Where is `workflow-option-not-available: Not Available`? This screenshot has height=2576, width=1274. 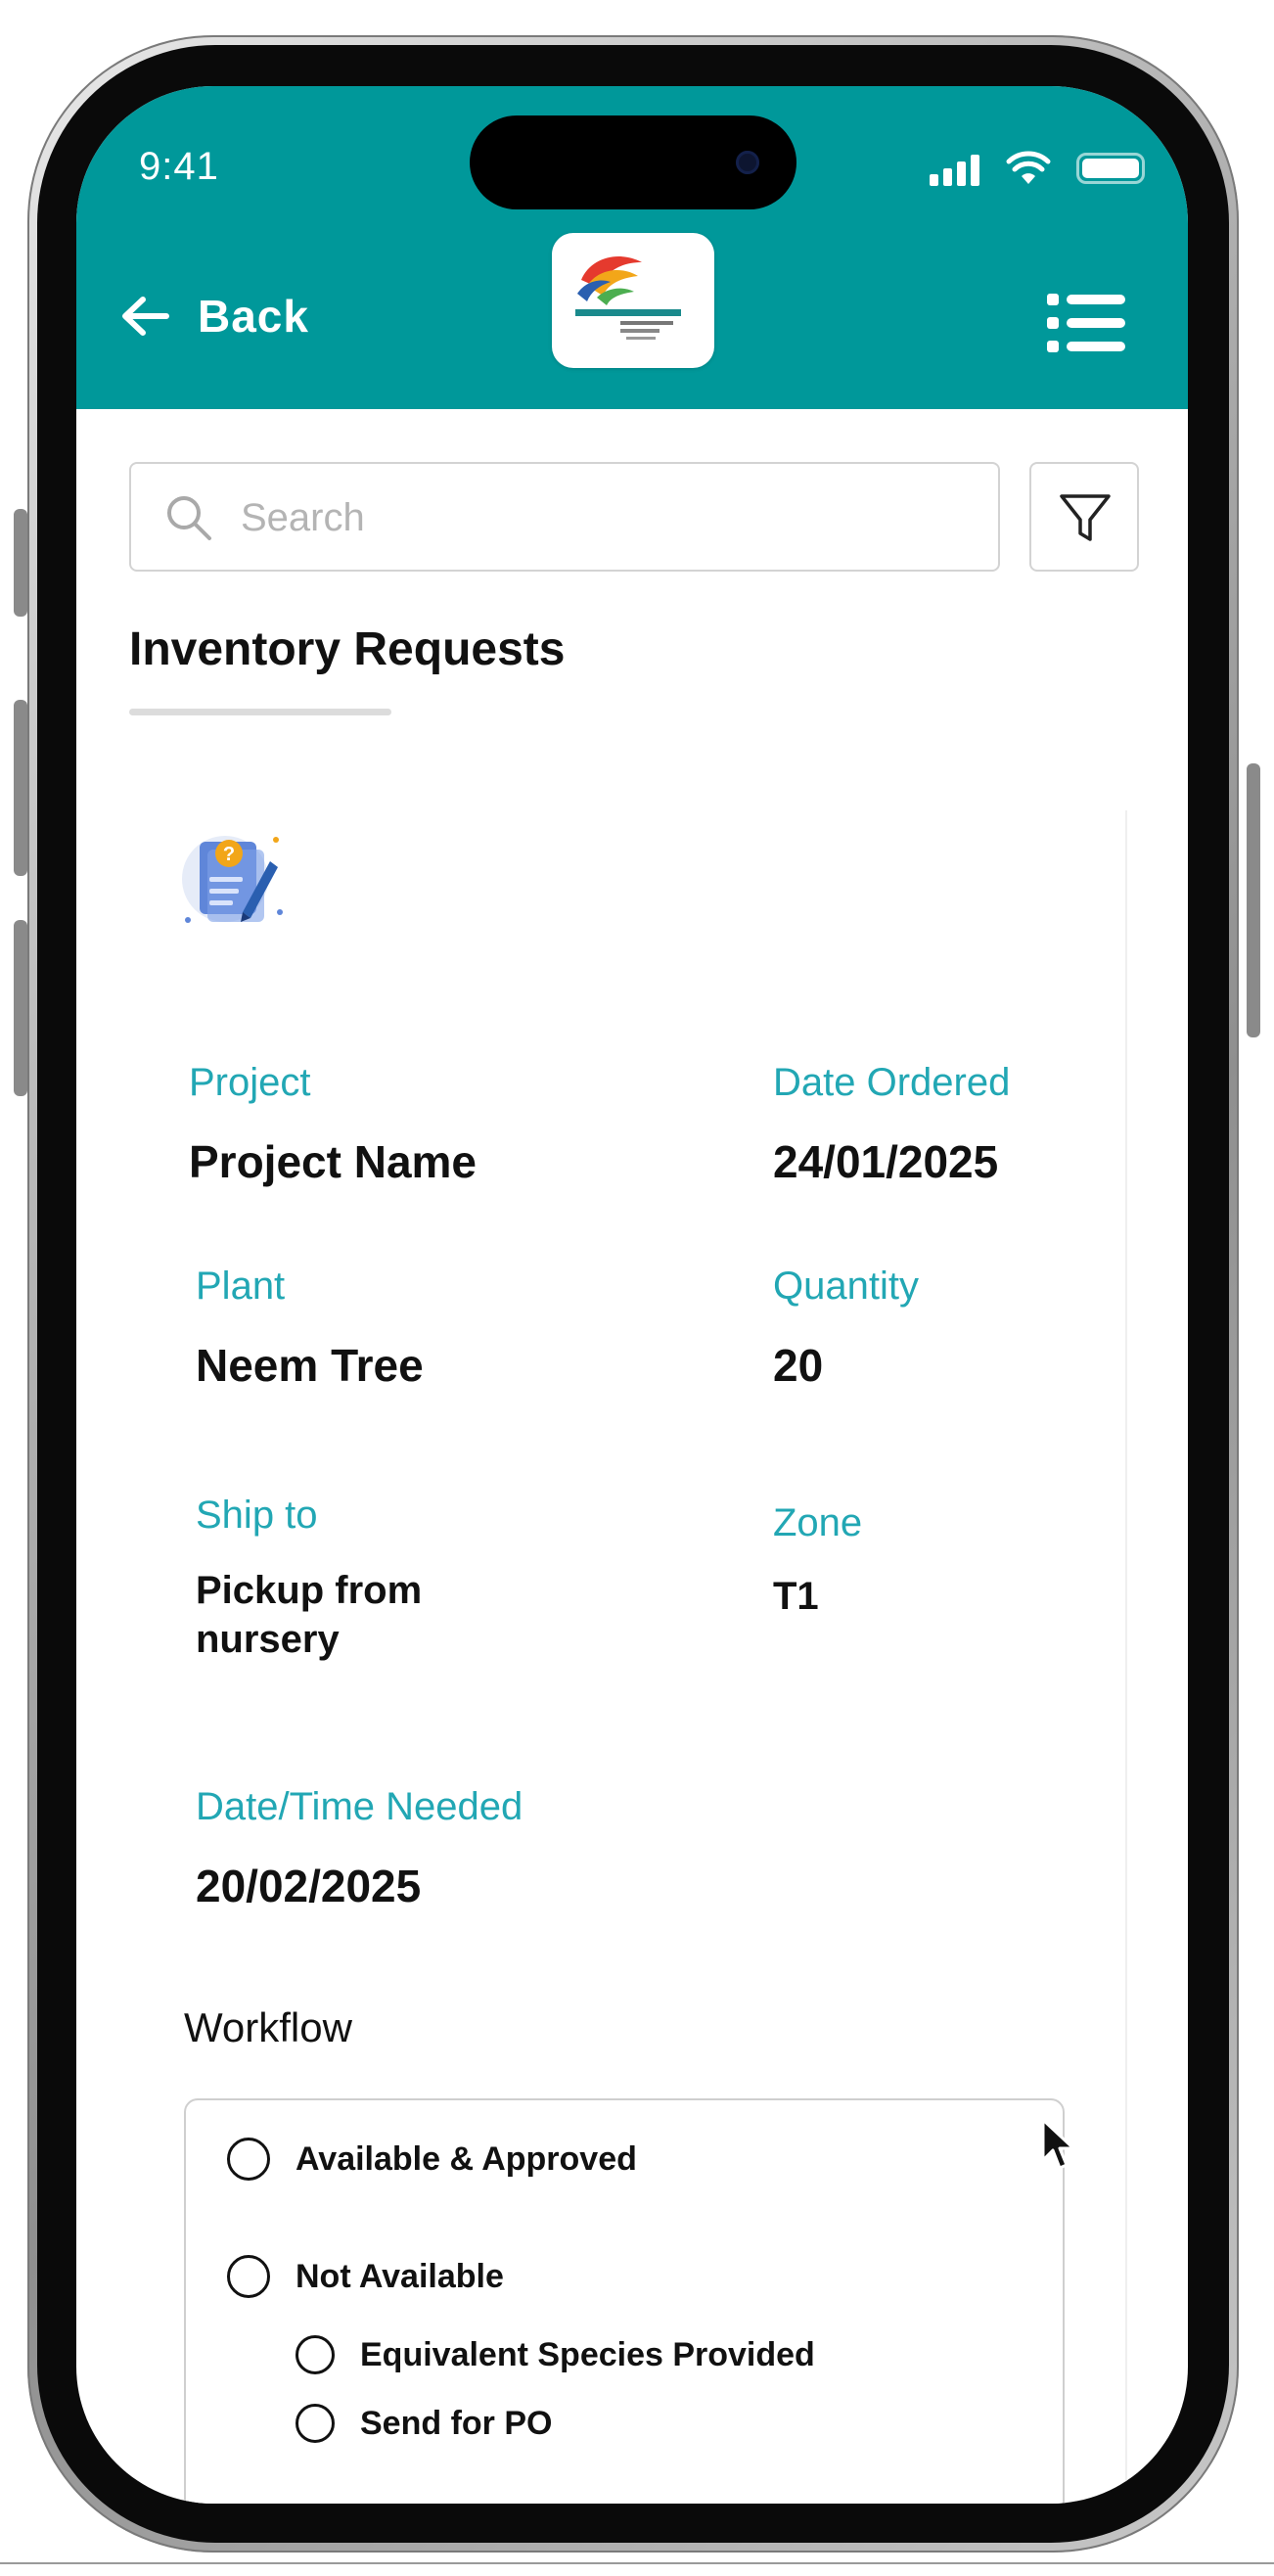
workflow-option-not-available: Not Available is located at coordinates (365, 2277).